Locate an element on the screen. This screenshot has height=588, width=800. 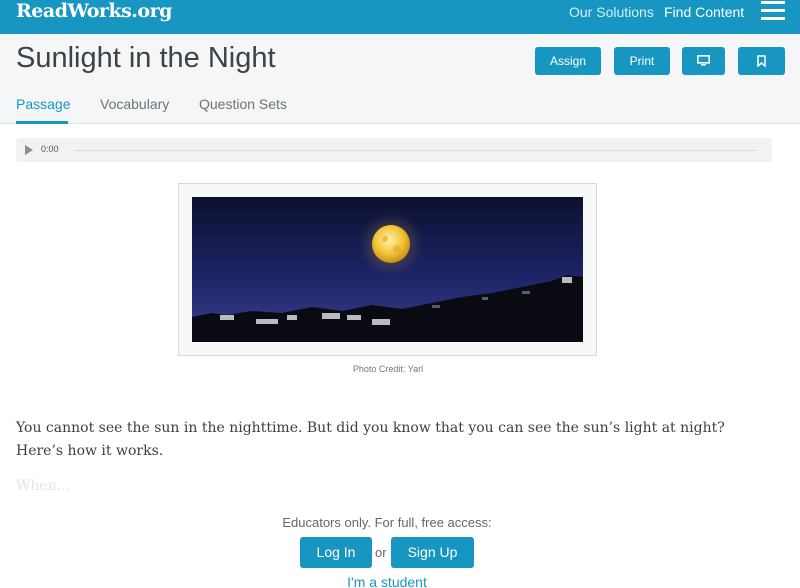
tab-question-sets: Question Sets is located at coordinates (243, 110).